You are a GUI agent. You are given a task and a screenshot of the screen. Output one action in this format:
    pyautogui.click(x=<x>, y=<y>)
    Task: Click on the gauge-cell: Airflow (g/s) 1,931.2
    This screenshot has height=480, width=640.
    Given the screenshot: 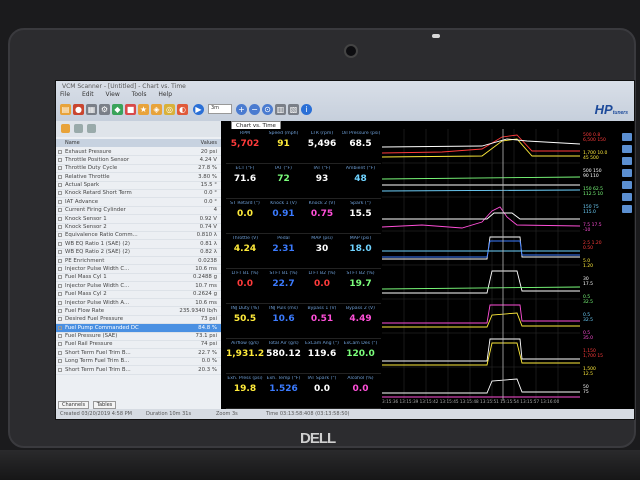 What is the action you would take?
    pyautogui.click(x=245, y=356)
    